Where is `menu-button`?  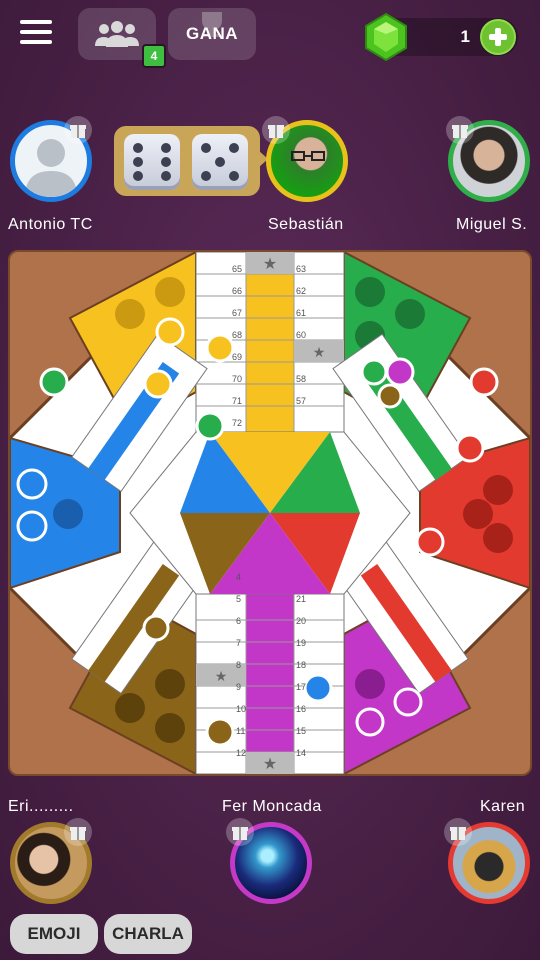 menu-button is located at coordinates (36, 34).